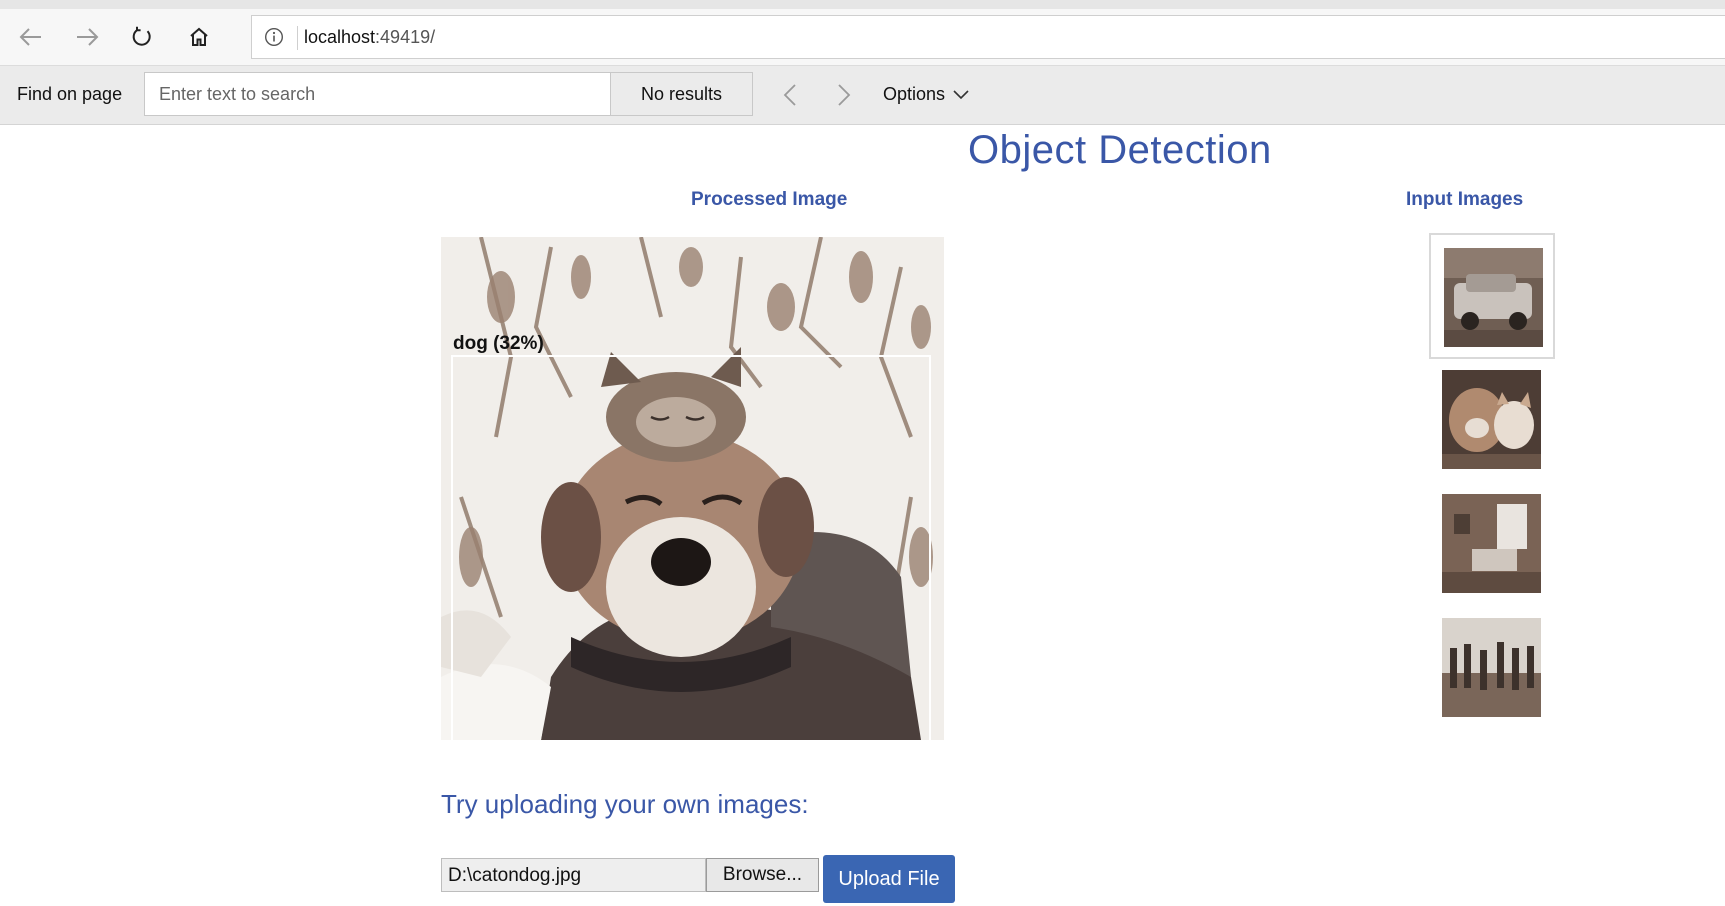 The height and width of the screenshot is (906, 1725). Describe the element at coordinates (573, 875) in the screenshot. I see `file-path-field: D:\catondog.jpg` at that location.